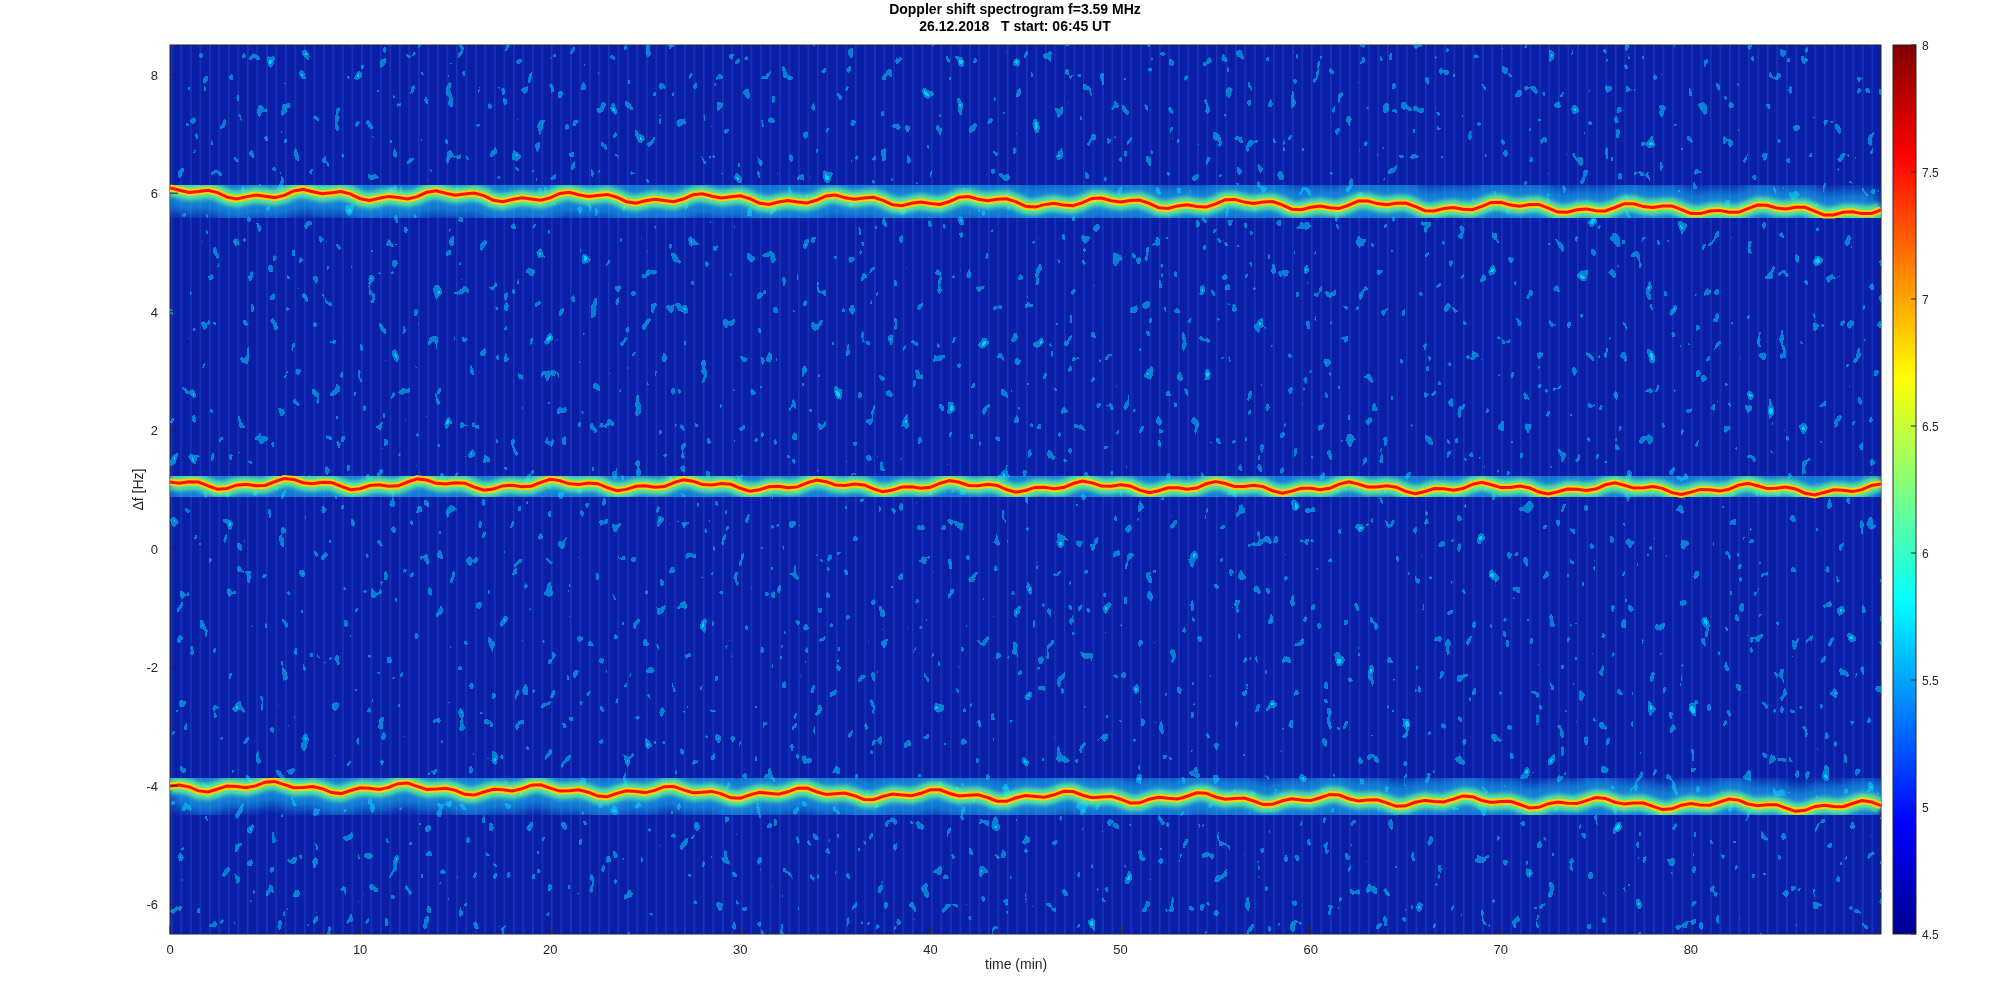 The image size is (2000, 1003). Describe the element at coordinates (138, 489) in the screenshot. I see `y-axis-label: Δf [Hz]` at that location.